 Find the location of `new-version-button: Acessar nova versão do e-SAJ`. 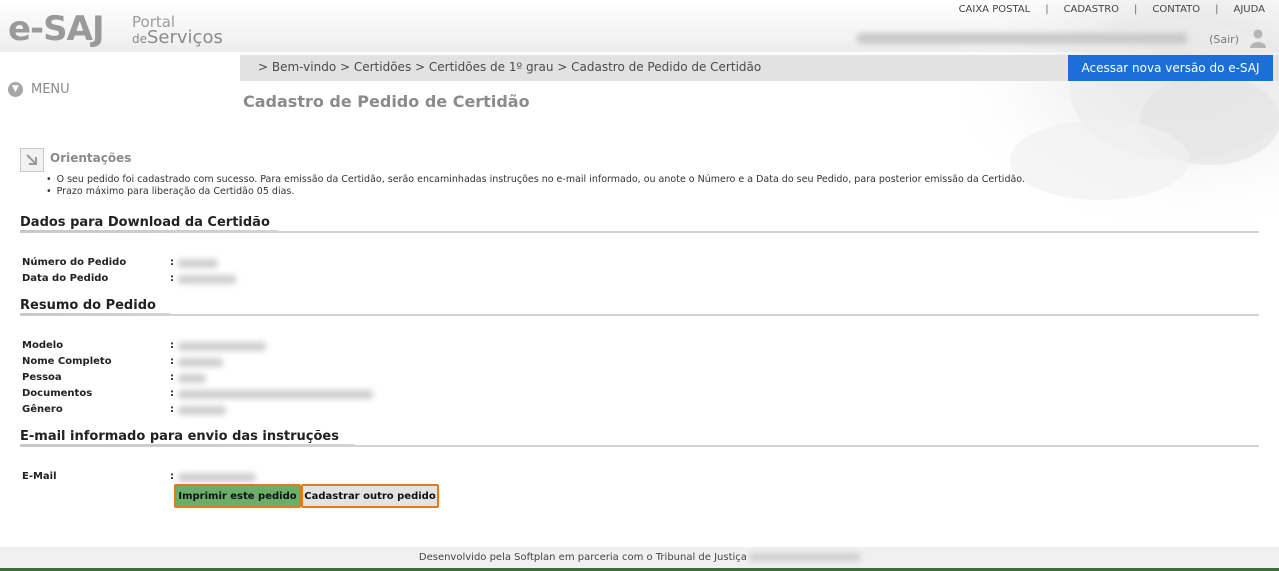

new-version-button: Acessar nova versão do e-SAJ is located at coordinates (1170, 68).